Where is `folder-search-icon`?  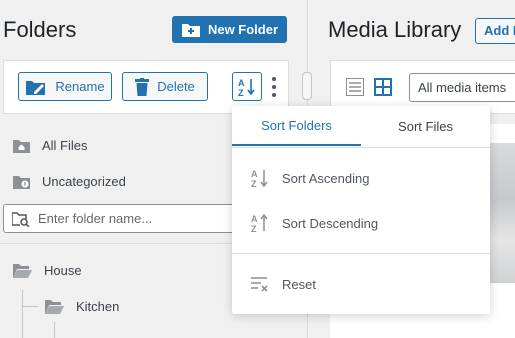 folder-search-icon is located at coordinates (21, 219).